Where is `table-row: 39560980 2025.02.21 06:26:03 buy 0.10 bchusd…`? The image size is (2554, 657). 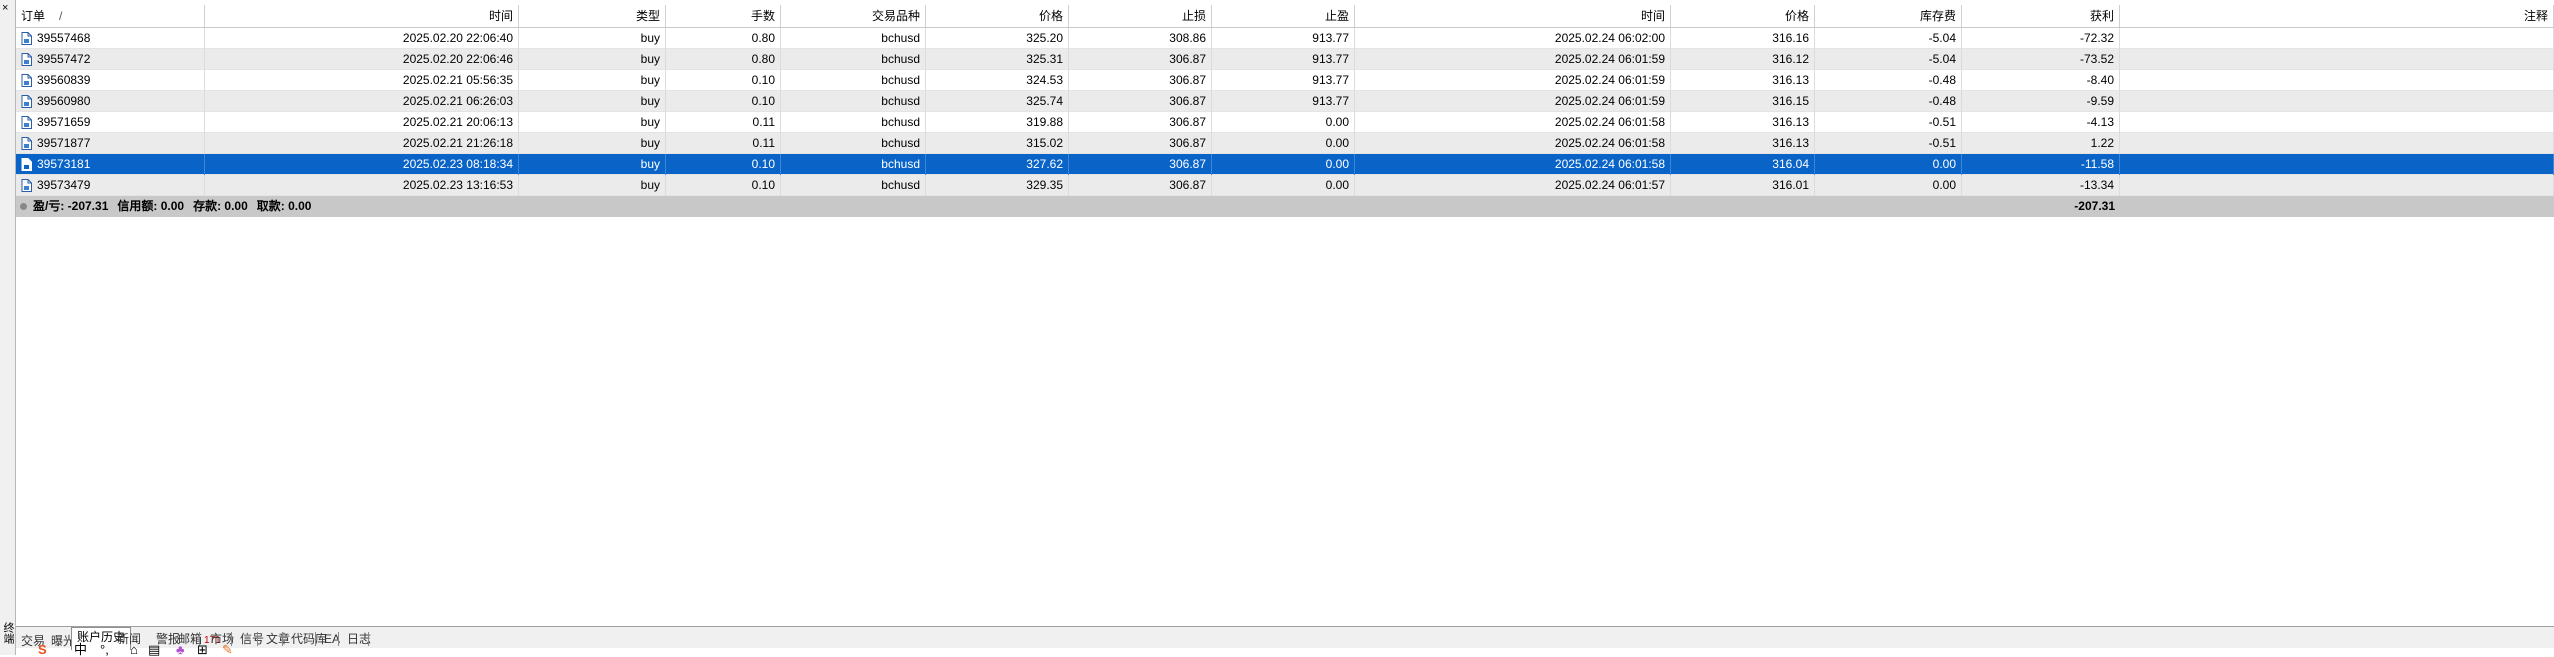
table-row: 39560980 2025.02.21 06:26:03 buy 0.10 bchusd… is located at coordinates (1285, 101).